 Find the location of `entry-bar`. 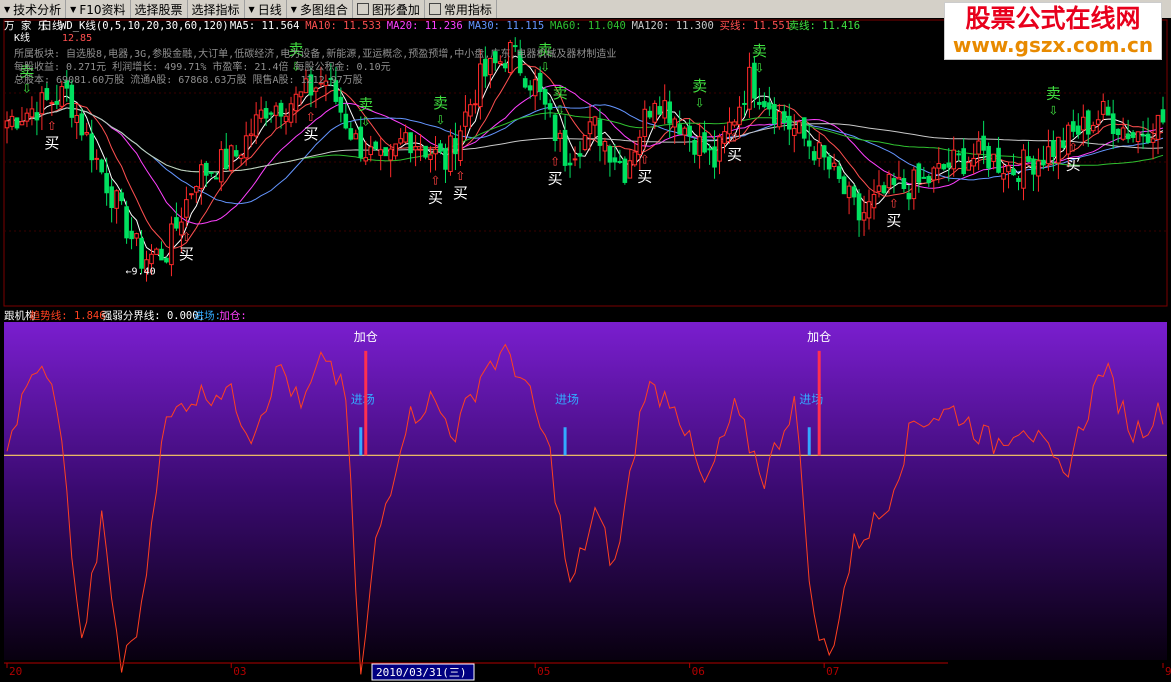

entry-bar is located at coordinates (565, 441).